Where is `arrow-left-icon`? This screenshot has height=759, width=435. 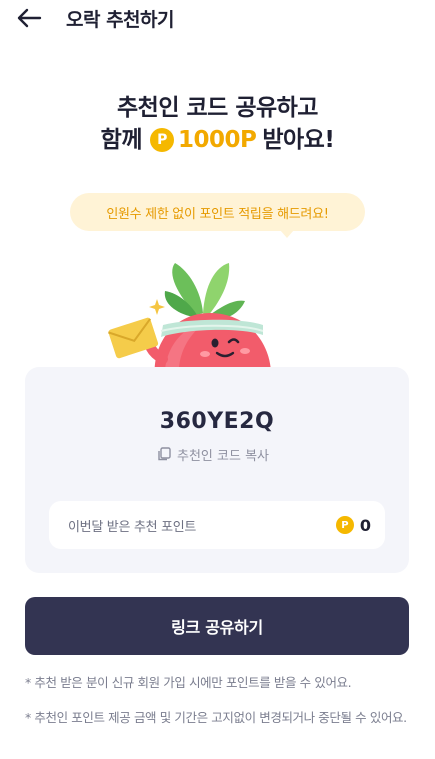 arrow-left-icon is located at coordinates (29, 18).